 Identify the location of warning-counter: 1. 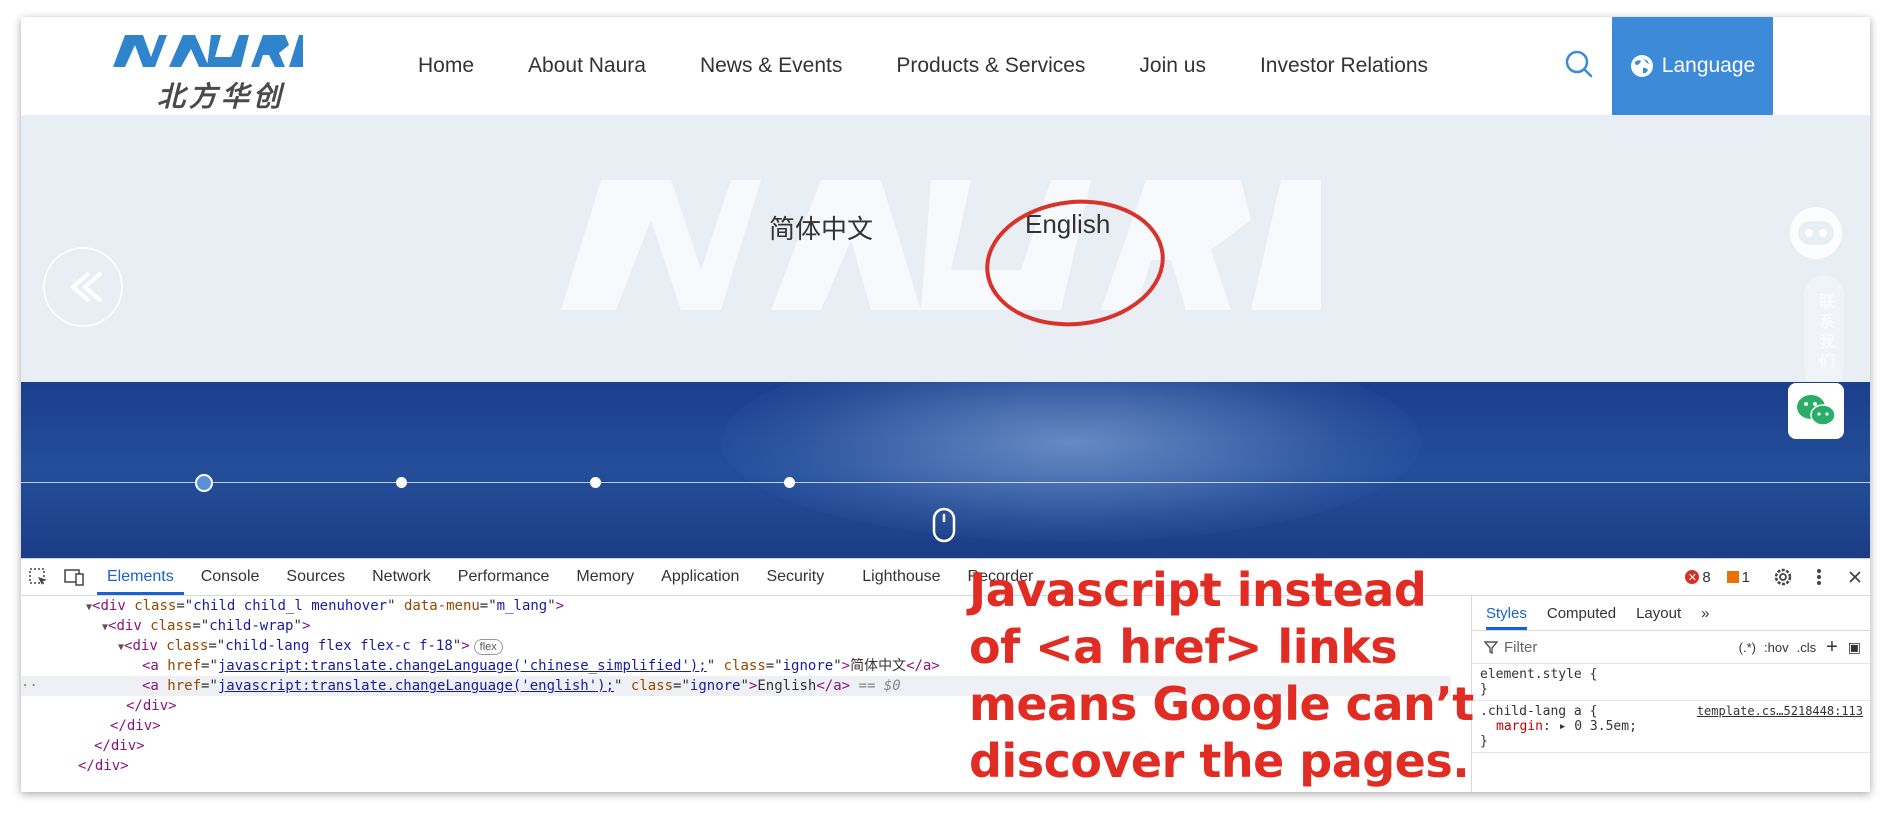
(1738, 577).